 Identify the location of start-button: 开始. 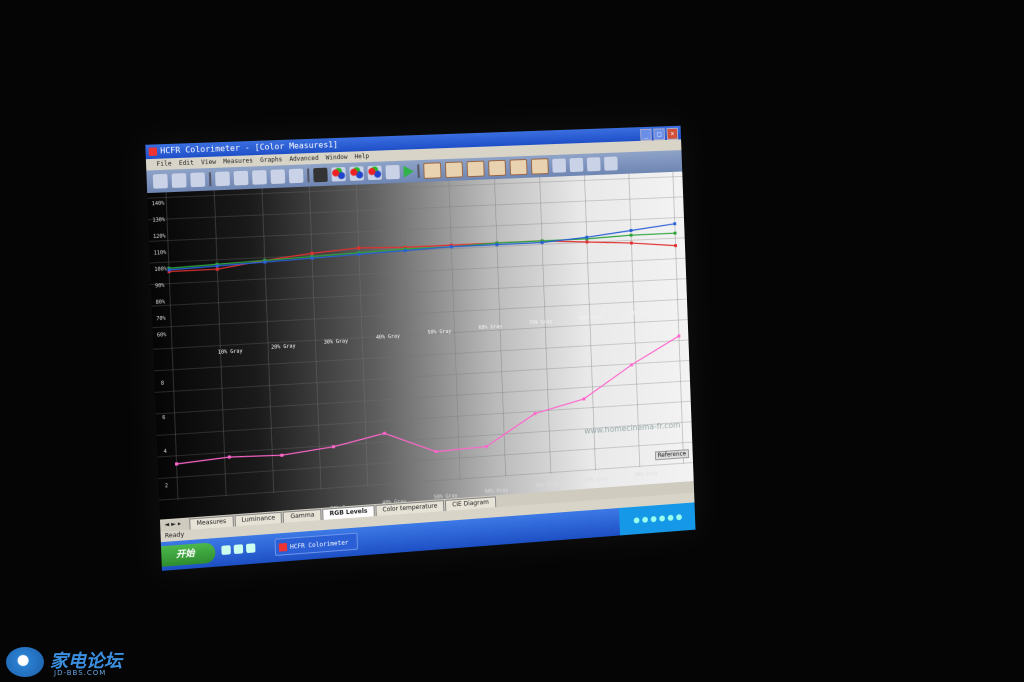
(188, 554).